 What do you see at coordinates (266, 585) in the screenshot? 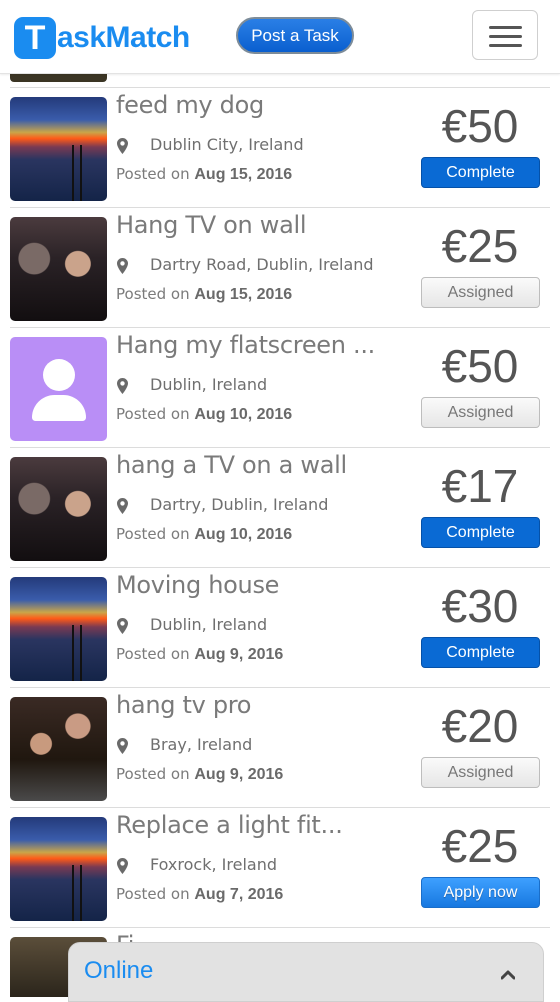
I see `task-title: Moving house` at bounding box center [266, 585].